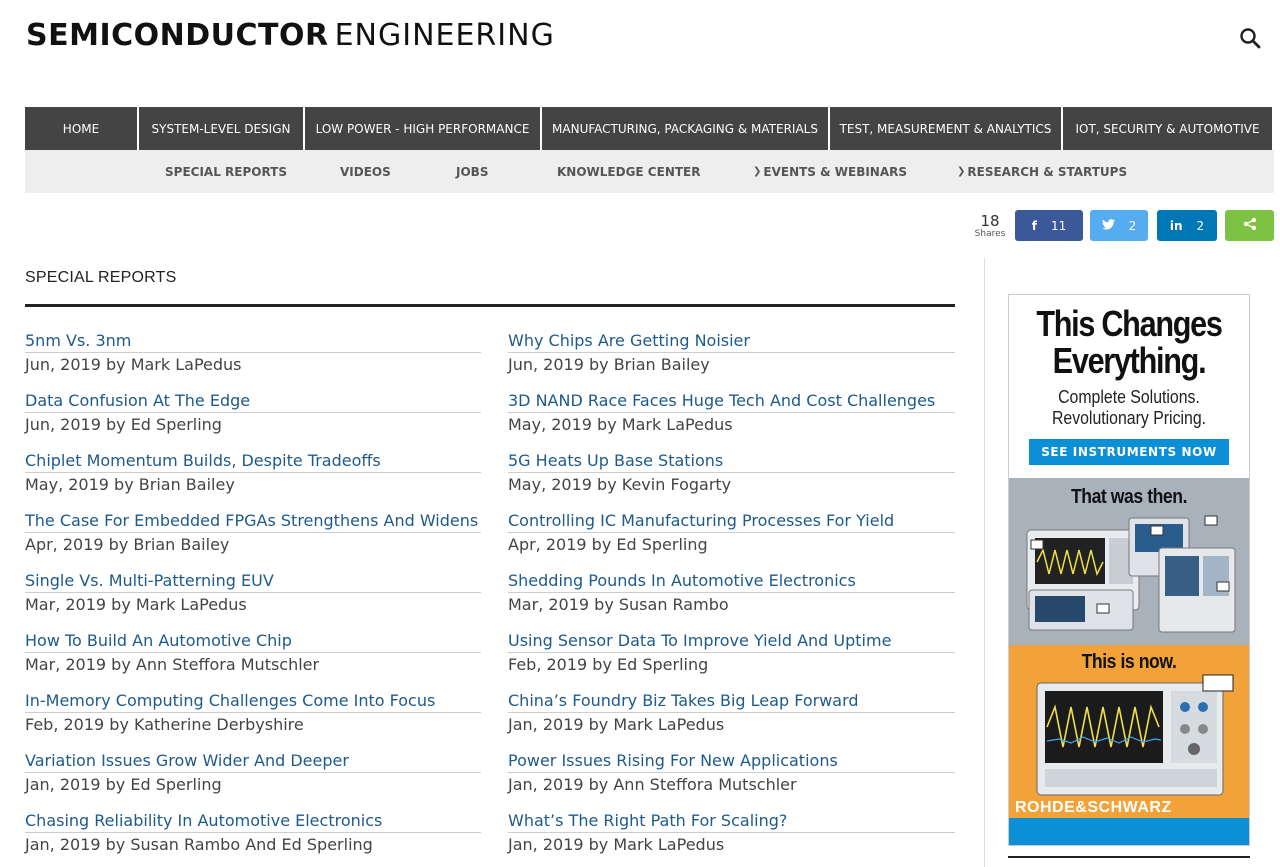  I want to click on subnav-item-jobs: JOBS, so click(472, 171).